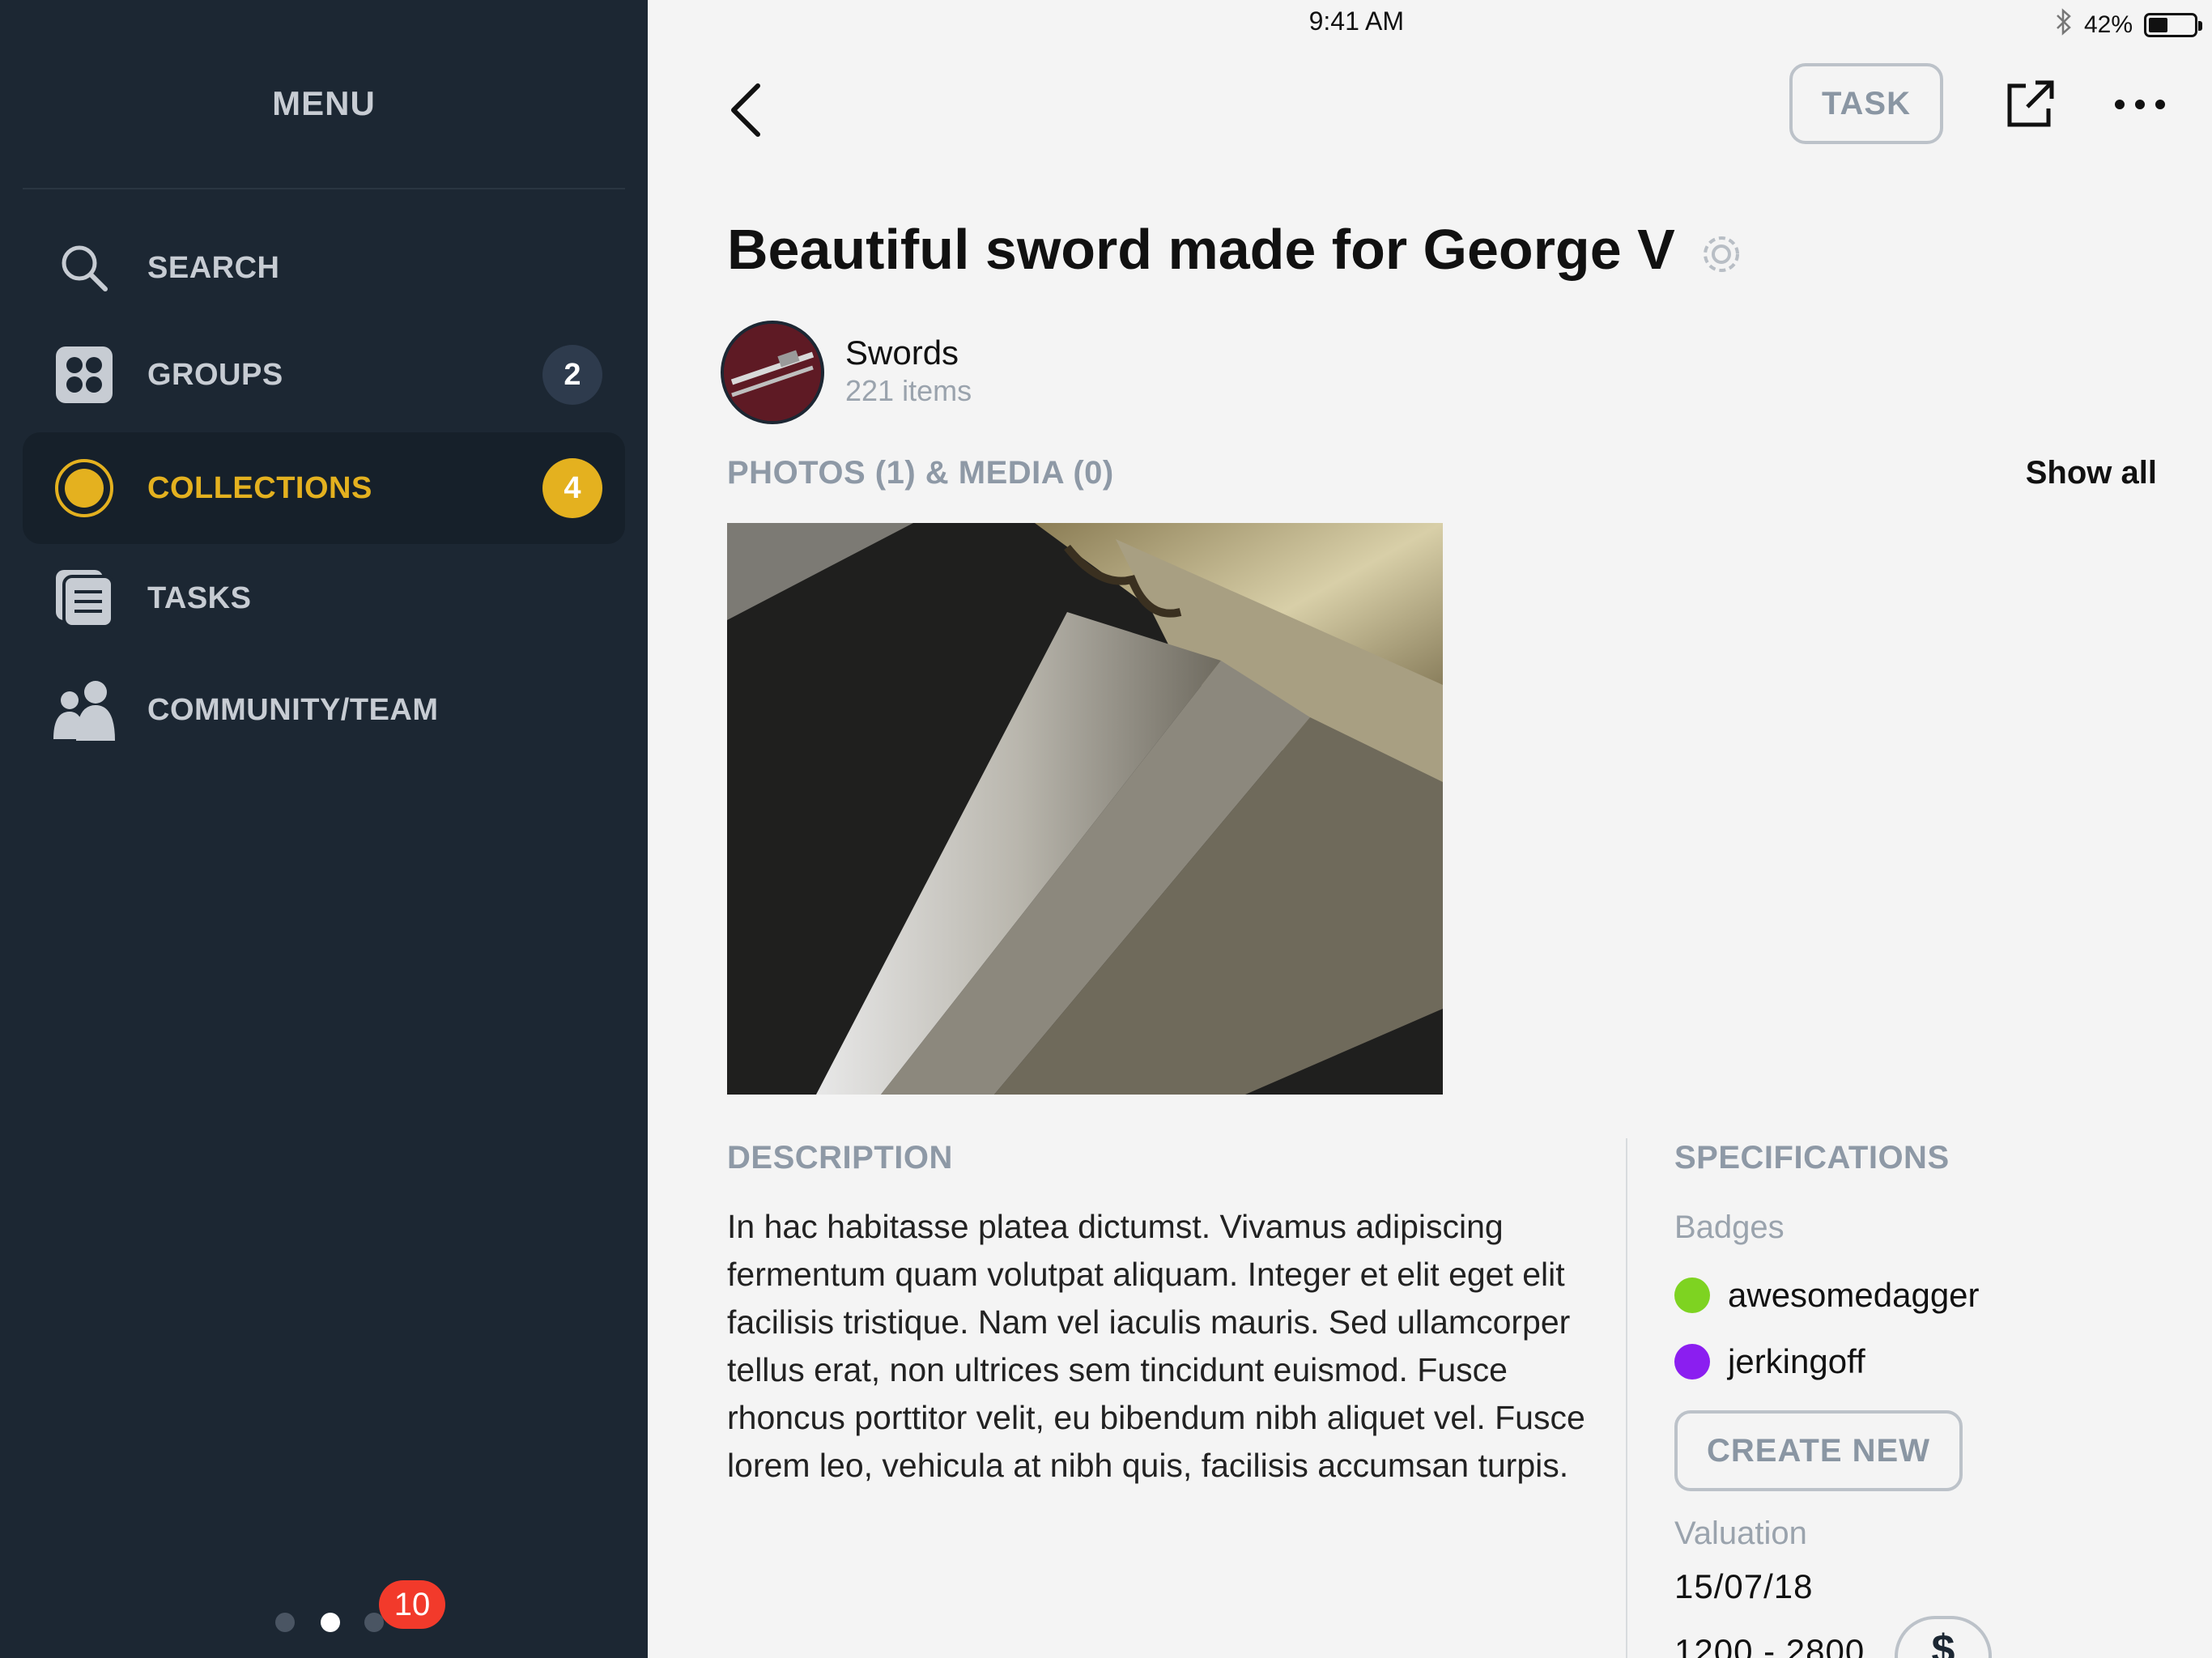 This screenshot has height=1658, width=2212. Describe the element at coordinates (1201, 249) in the screenshot. I see `item-title: Beautiful sword made for George V` at that location.